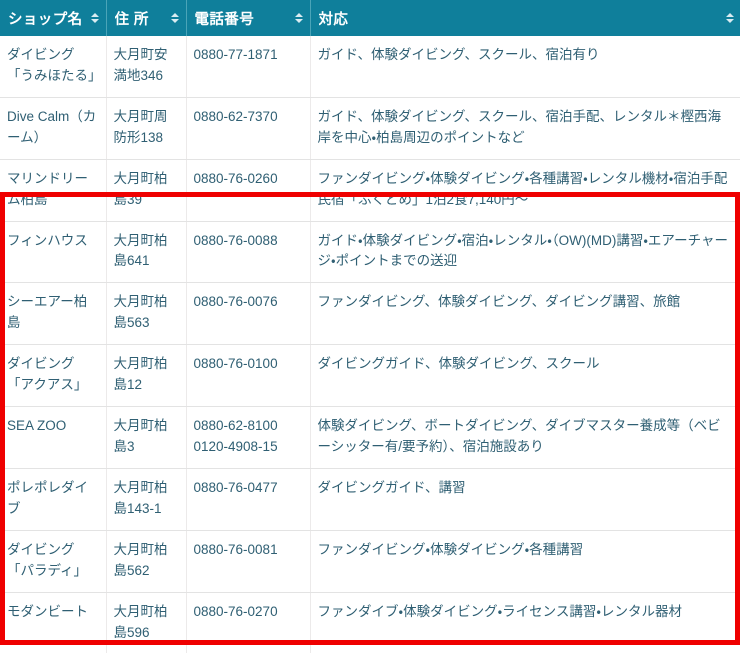  Describe the element at coordinates (248, 252) in the screenshot. I see `cell-phone: 0880-76-0088` at that location.